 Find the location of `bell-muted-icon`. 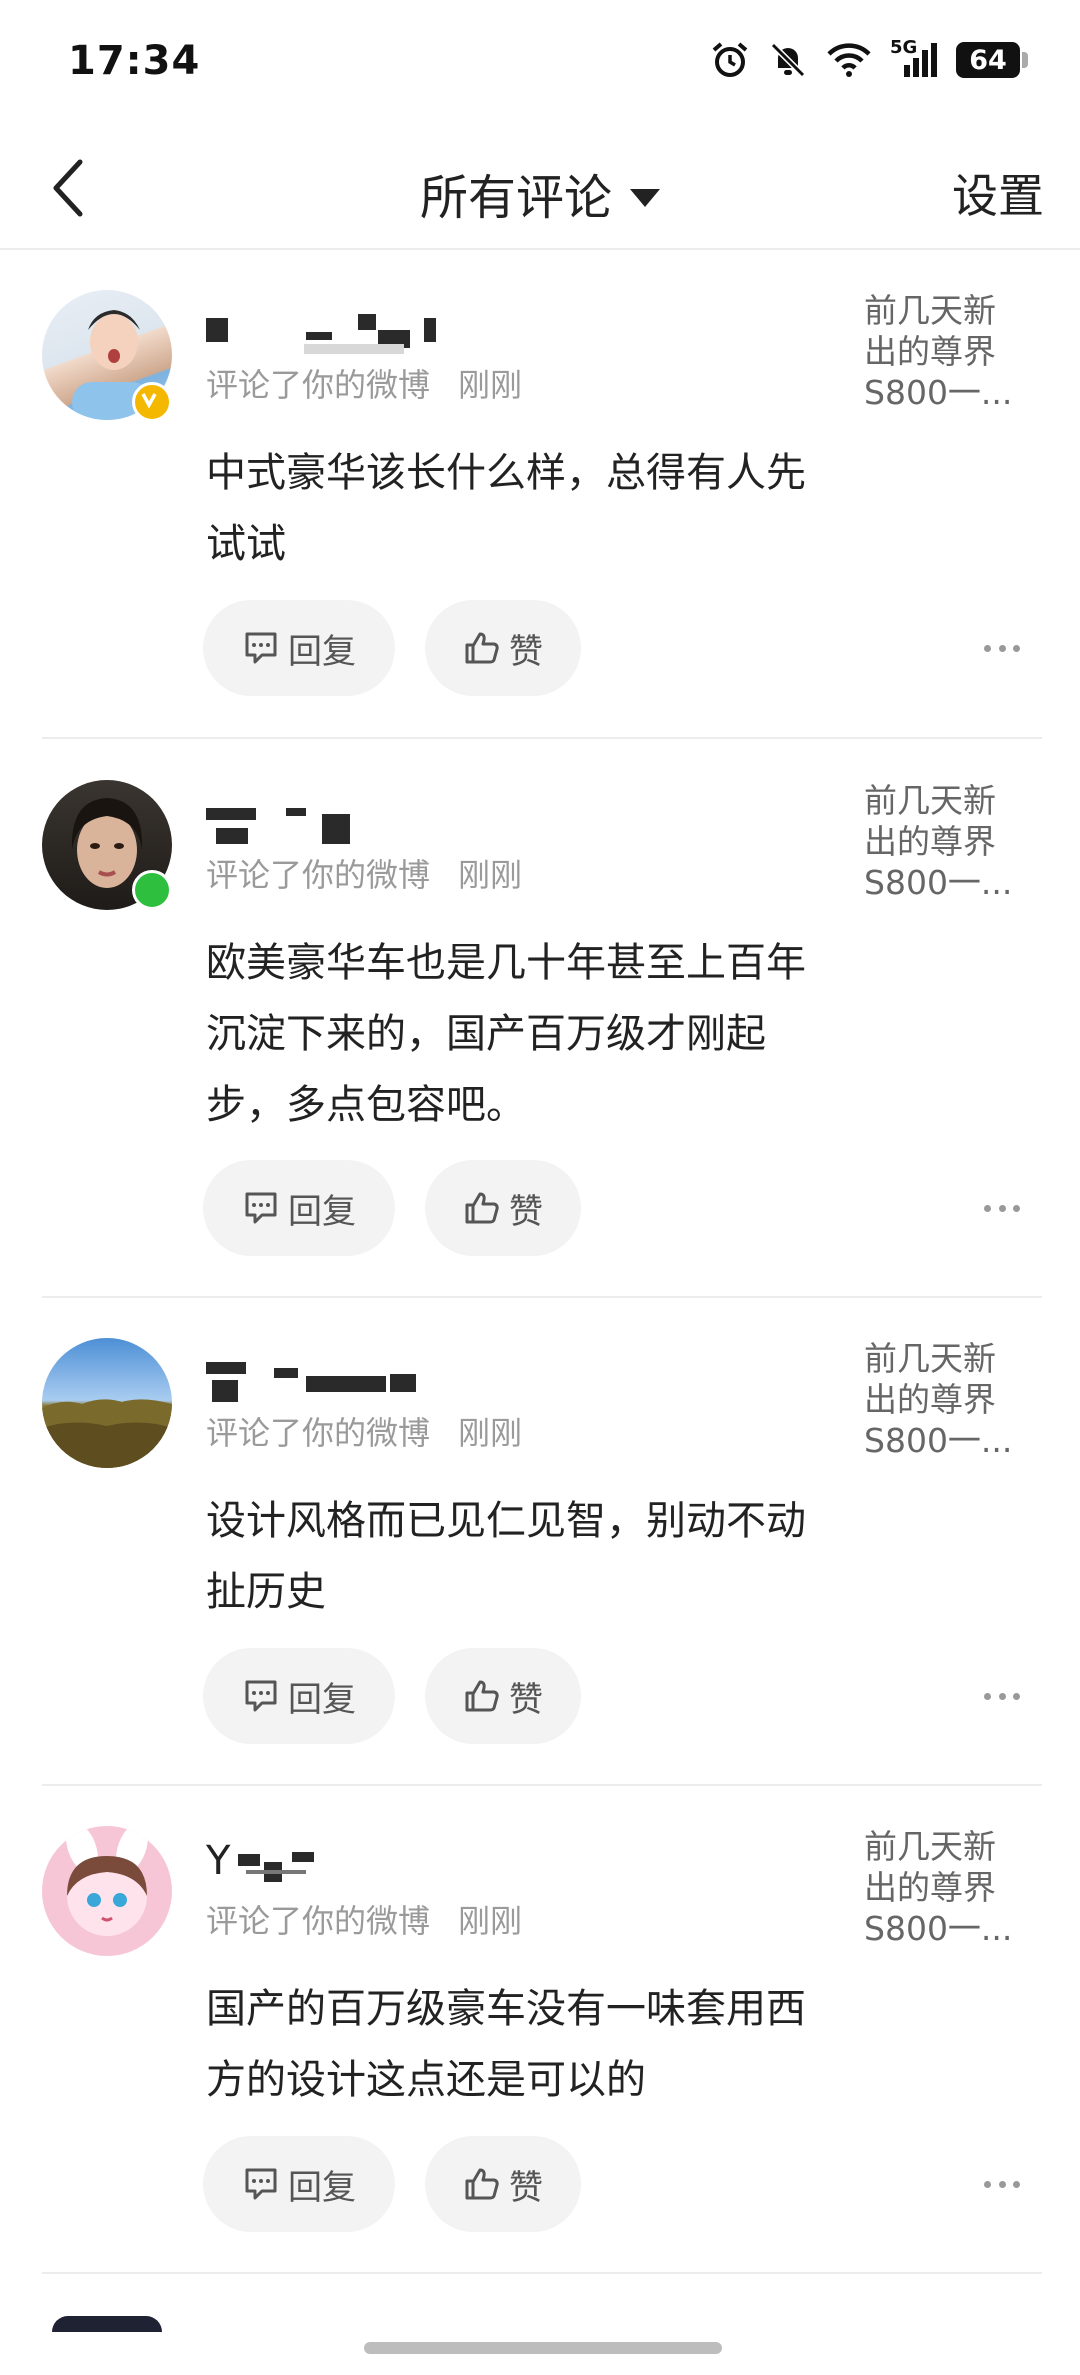

bell-muted-icon is located at coordinates (788, 60).